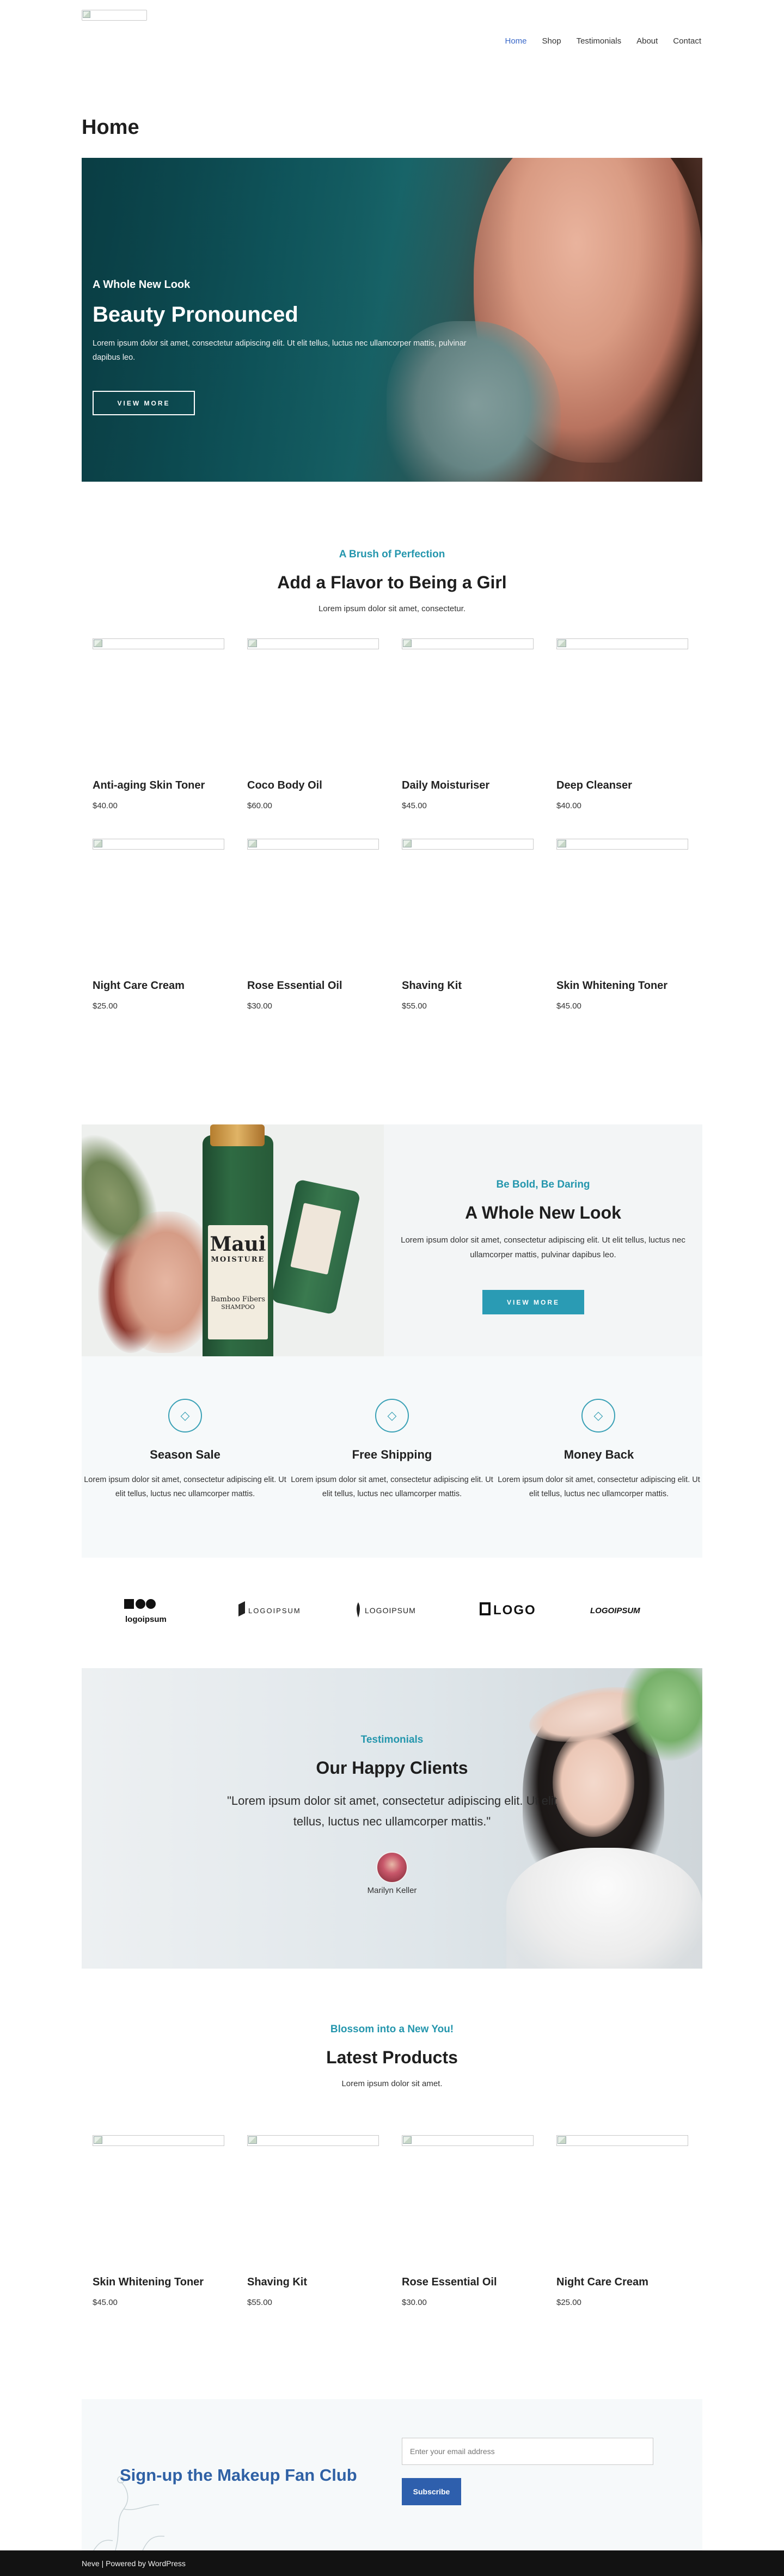  Describe the element at coordinates (392, 1454) in the screenshot. I see `service-title: Free Shipping` at that location.